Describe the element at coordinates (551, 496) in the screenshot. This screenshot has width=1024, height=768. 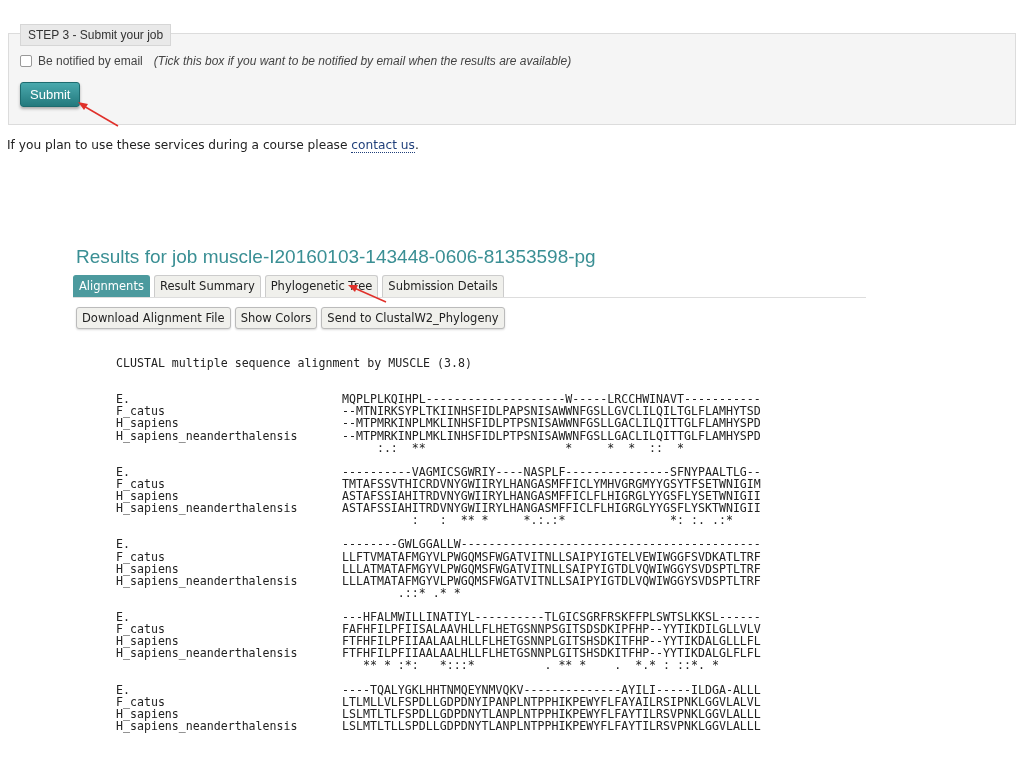
I see `sequence: ASTAFSSIAHITRDVNYGWIIRYLHANGASMFFICLFLHIGRGLYYGSFLYSETWNIGII` at that location.